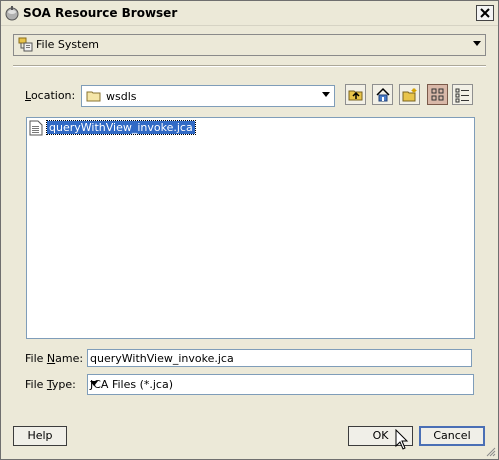  Describe the element at coordinates (249, 13) in the screenshot. I see `title-bar: SOA Resource Browser` at that location.